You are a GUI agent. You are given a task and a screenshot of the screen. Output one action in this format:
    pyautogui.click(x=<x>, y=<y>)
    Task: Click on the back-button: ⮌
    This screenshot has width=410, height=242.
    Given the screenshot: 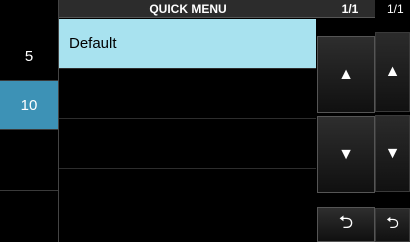 What is the action you would take?
    pyautogui.click(x=346, y=224)
    